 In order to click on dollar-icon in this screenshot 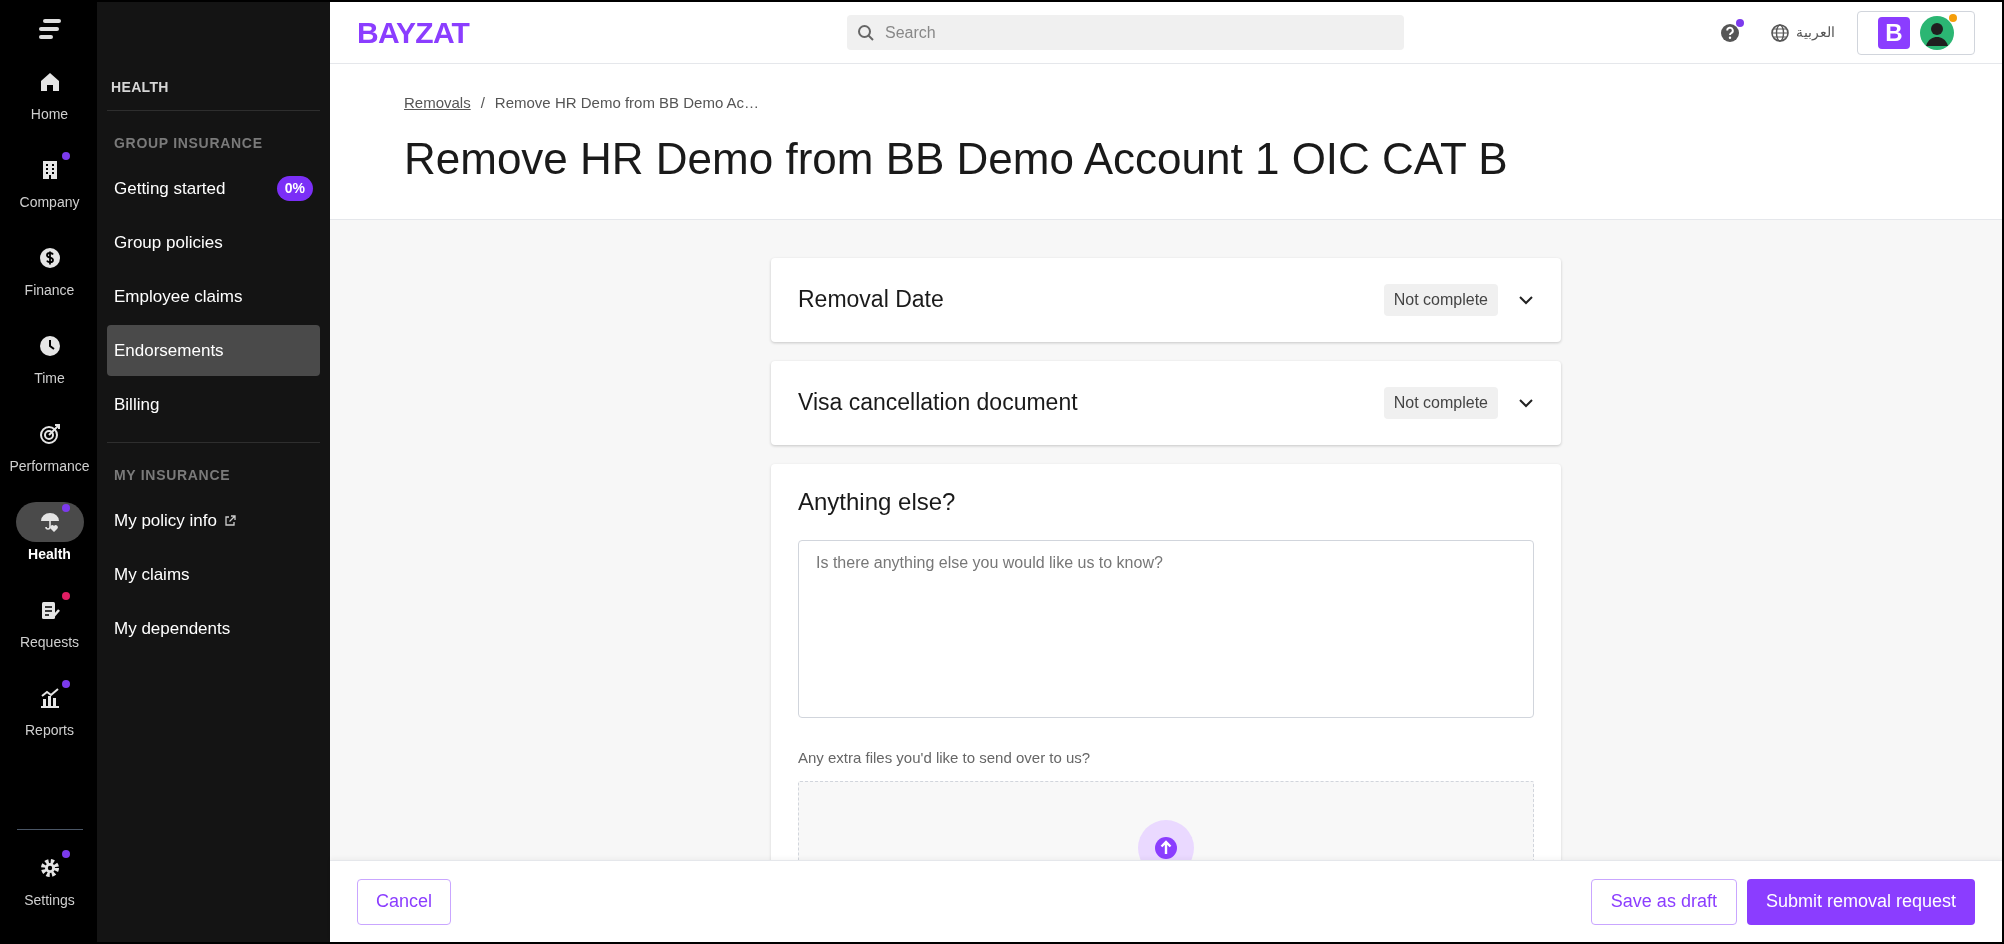, I will do `click(49, 258)`.